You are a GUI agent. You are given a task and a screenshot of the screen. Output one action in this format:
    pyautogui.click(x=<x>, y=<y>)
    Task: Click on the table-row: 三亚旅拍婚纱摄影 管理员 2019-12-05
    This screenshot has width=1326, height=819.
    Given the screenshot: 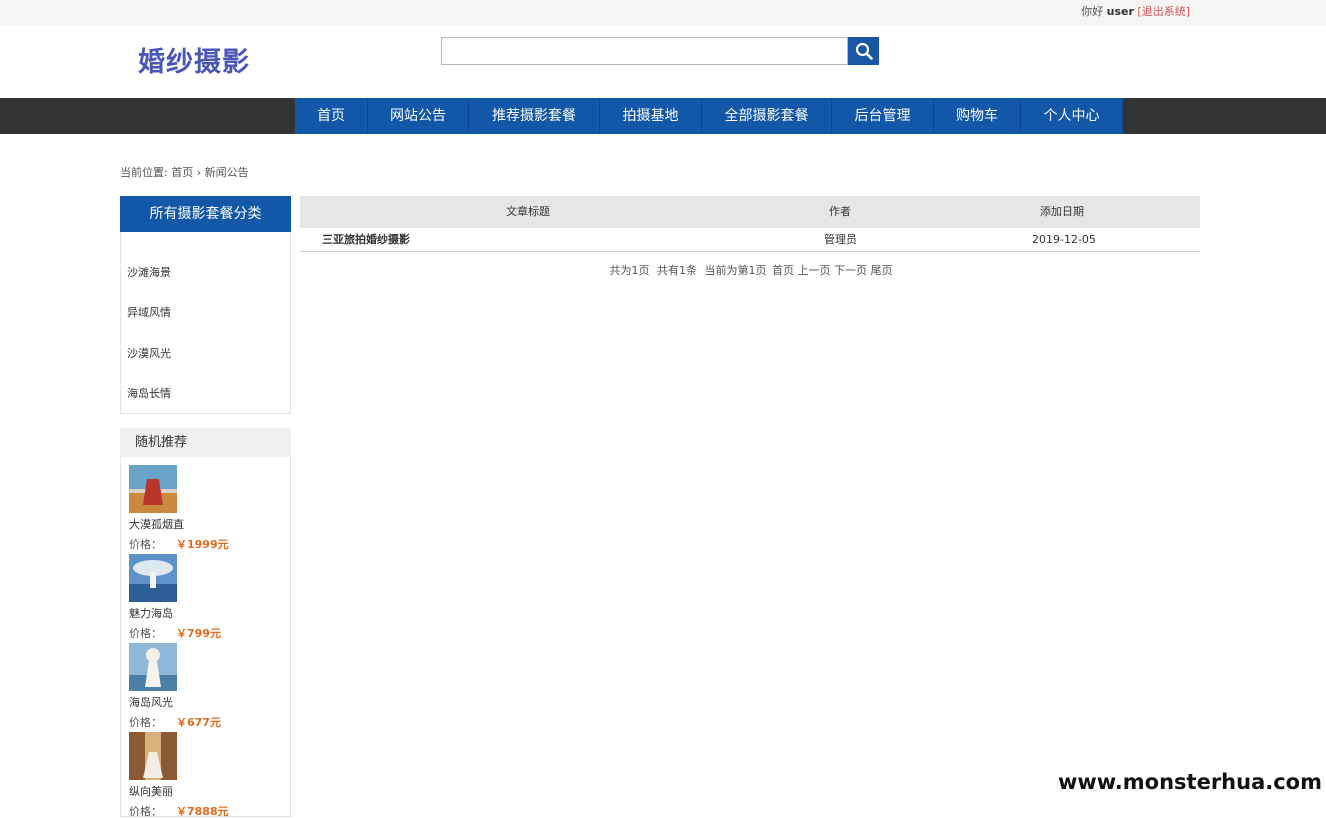 What is the action you would take?
    pyautogui.click(x=750, y=240)
    